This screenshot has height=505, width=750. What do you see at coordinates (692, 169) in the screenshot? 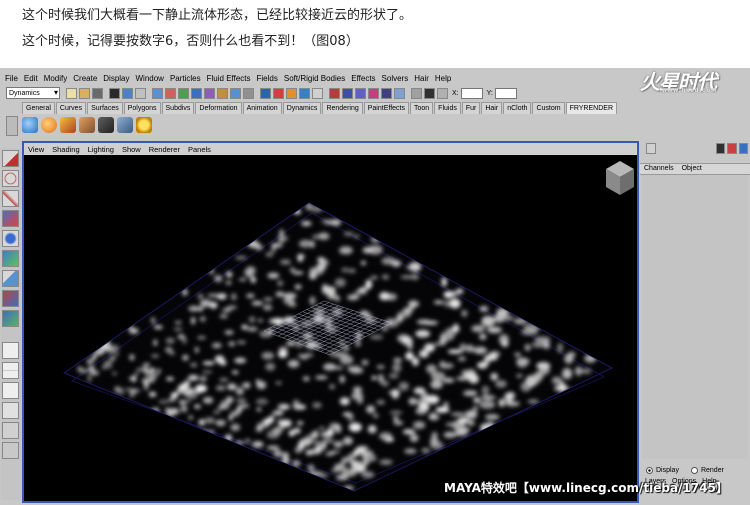
I see `object-tab: Object` at bounding box center [692, 169].